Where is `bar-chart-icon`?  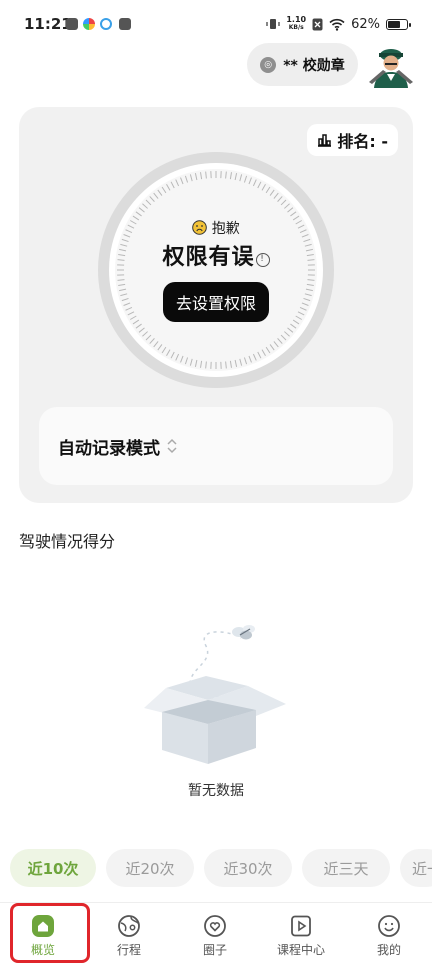
bar-chart-icon is located at coordinates (325, 140).